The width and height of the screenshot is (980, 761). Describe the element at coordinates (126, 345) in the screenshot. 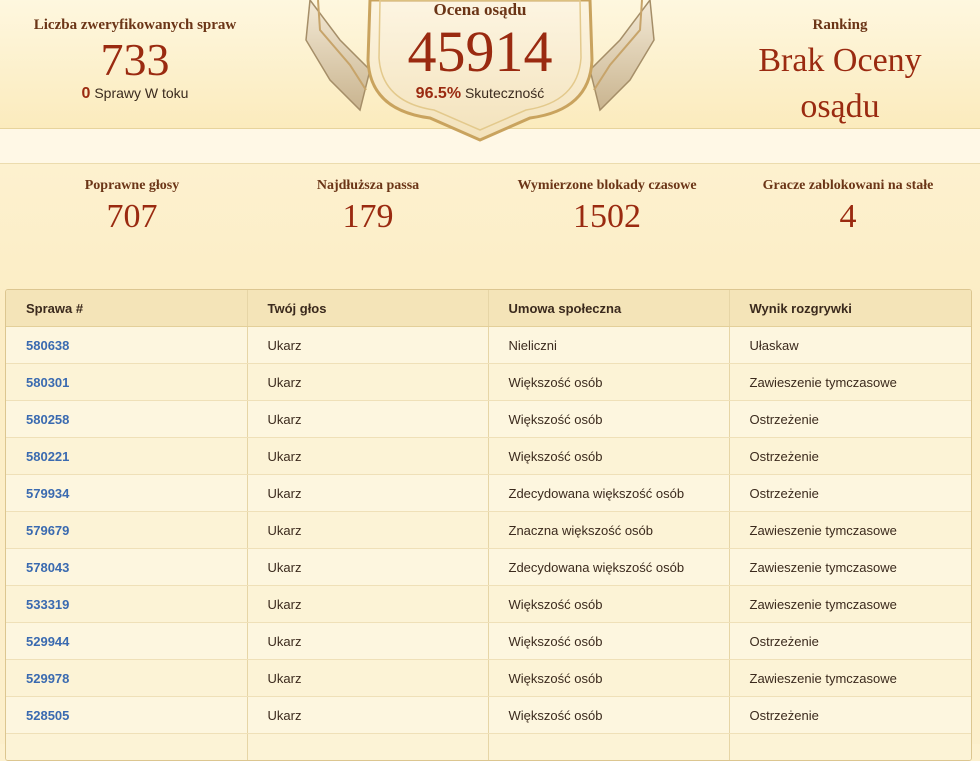

I see `case-number-link: 580638` at that location.